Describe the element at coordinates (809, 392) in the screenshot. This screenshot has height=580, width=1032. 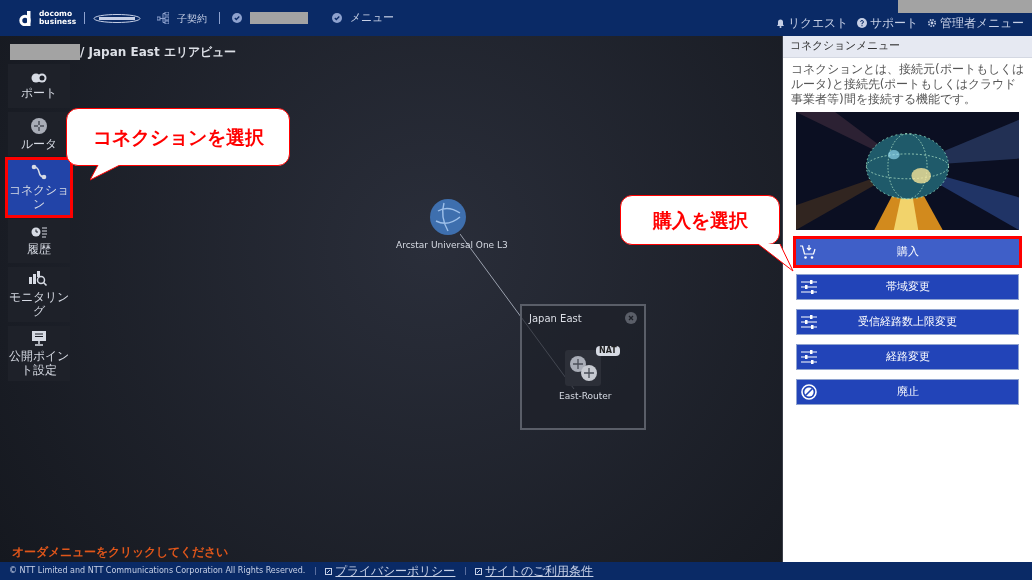
I see `prohibited-icon` at that location.